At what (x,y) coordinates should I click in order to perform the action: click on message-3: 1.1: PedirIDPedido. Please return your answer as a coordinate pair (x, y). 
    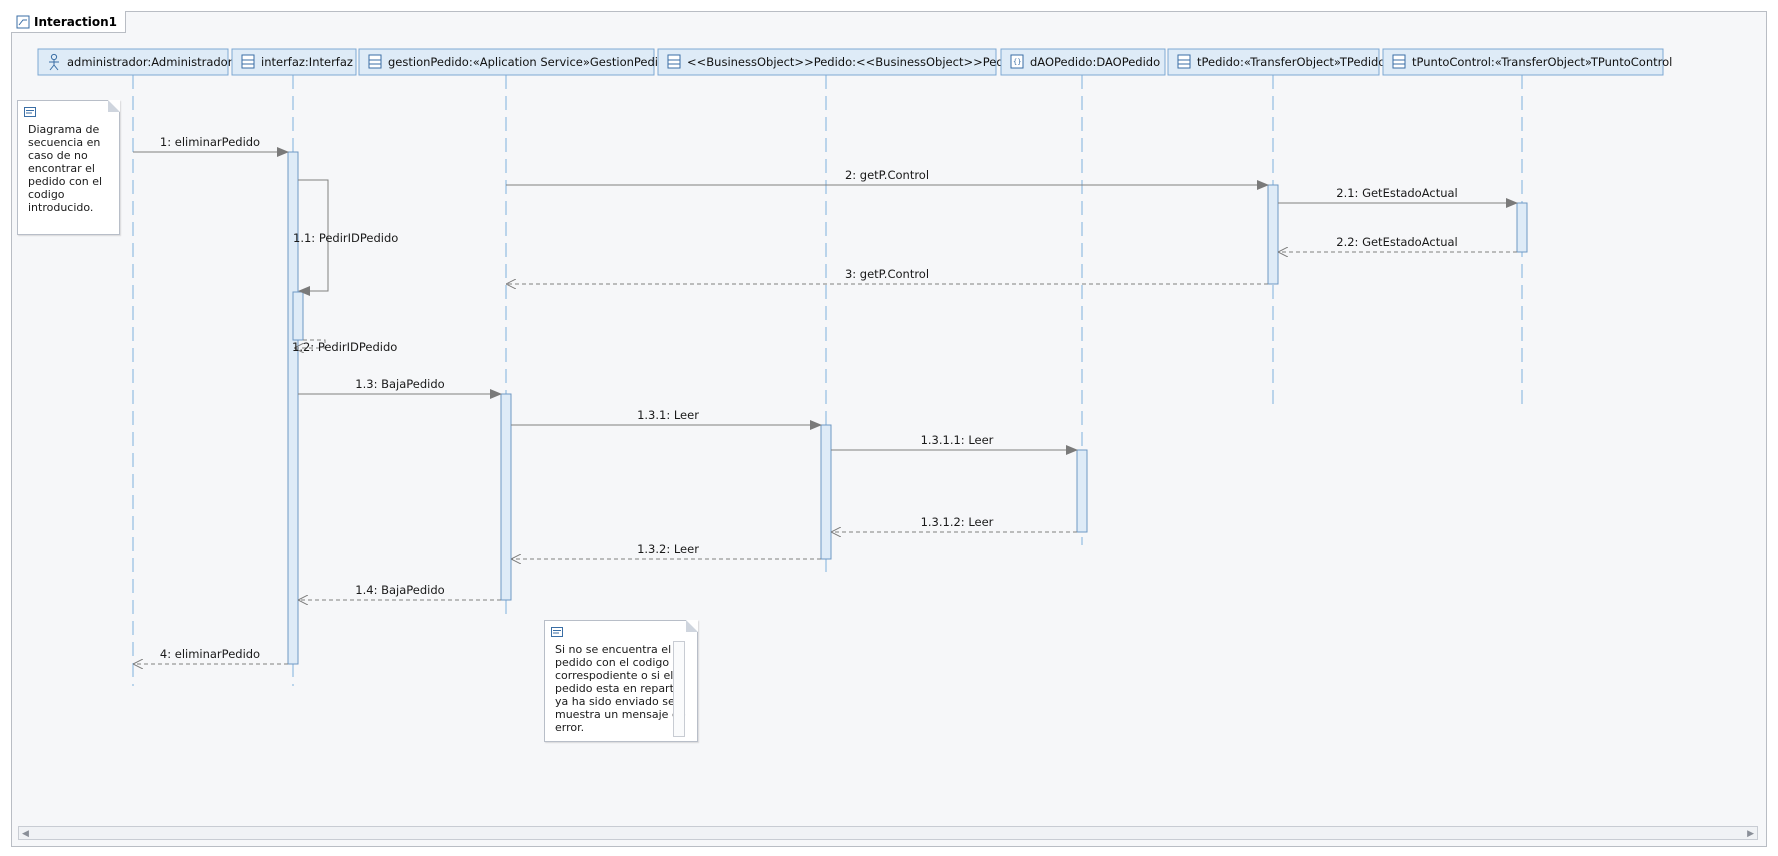
    Looking at the image, I should click on (345, 237).